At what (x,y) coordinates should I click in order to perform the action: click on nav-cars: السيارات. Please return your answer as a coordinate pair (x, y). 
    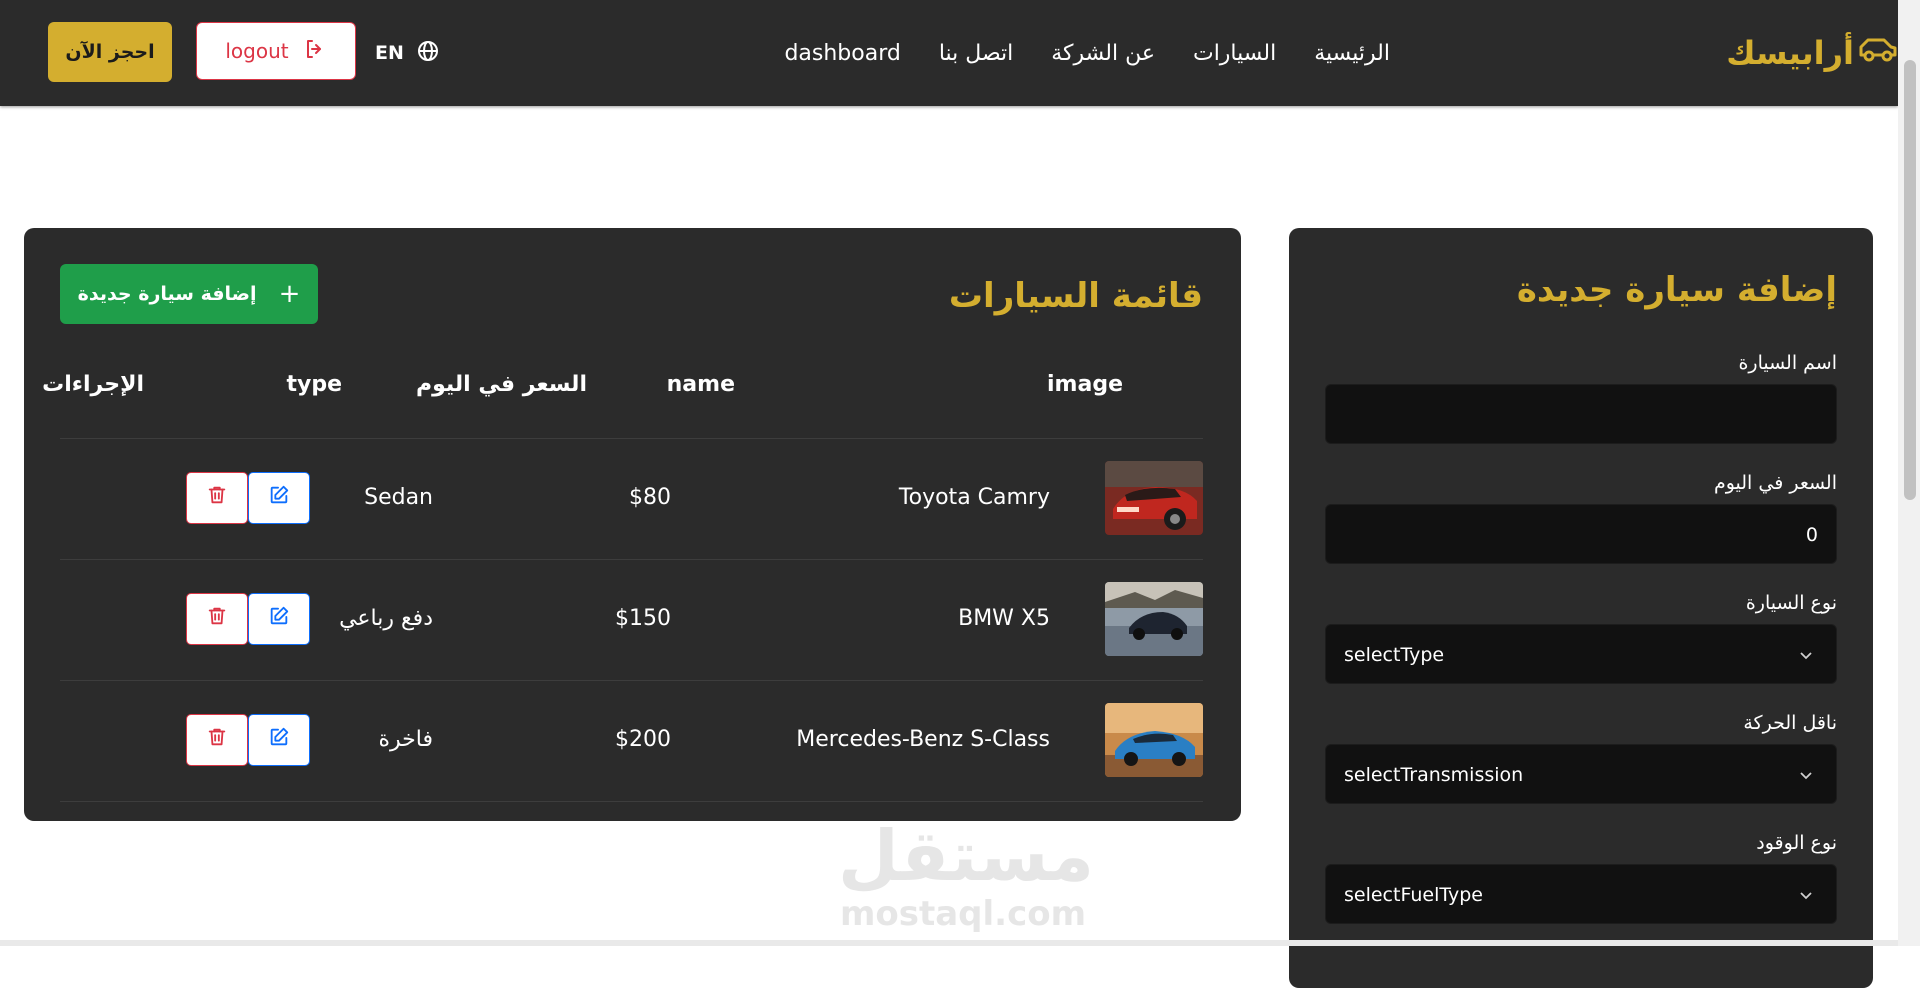
    Looking at the image, I should click on (1234, 53).